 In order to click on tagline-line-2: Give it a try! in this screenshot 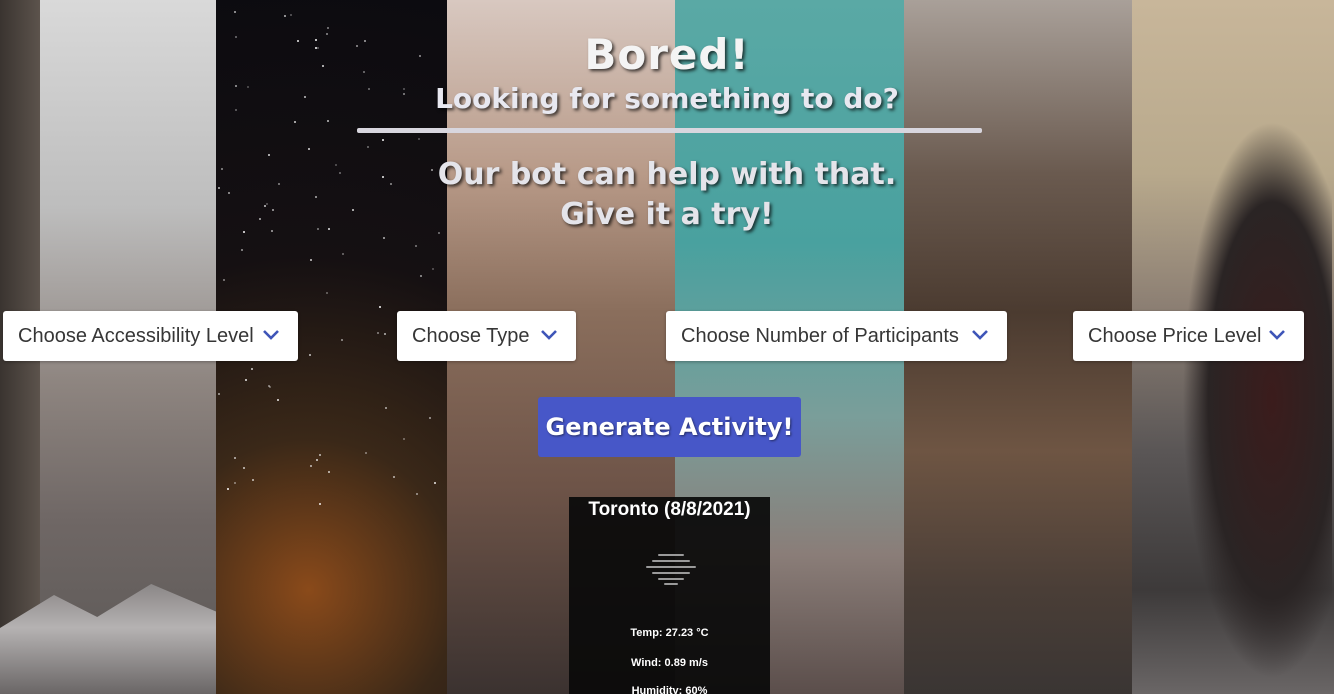, I will do `click(667, 214)`.